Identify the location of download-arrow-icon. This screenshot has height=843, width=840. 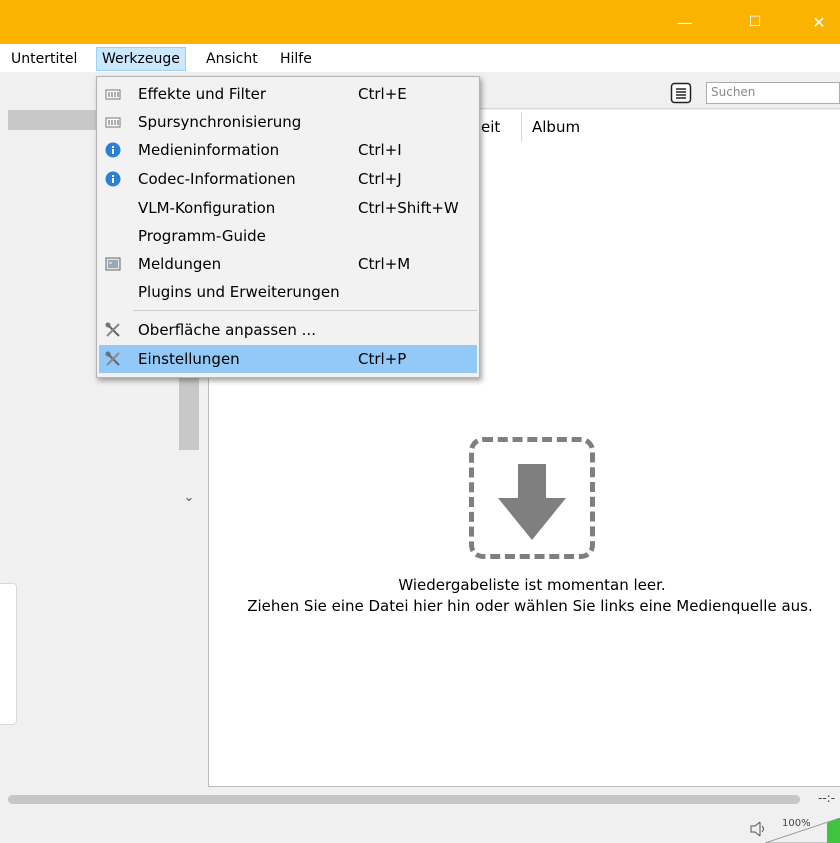
(532, 502).